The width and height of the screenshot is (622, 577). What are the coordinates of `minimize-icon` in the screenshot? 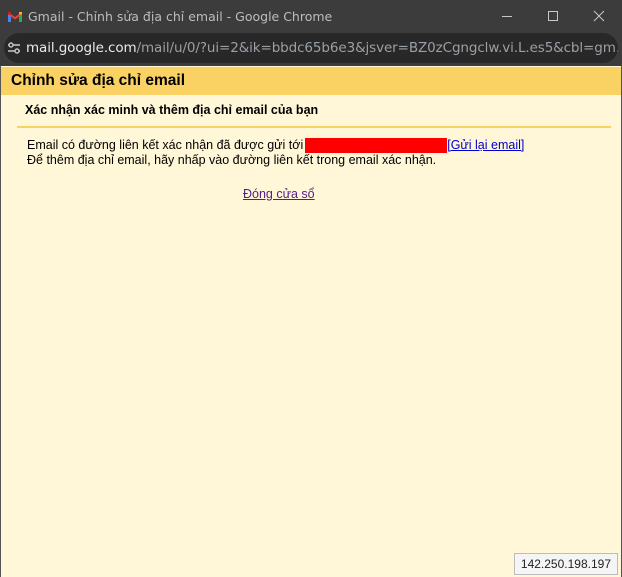 It's located at (507, 16).